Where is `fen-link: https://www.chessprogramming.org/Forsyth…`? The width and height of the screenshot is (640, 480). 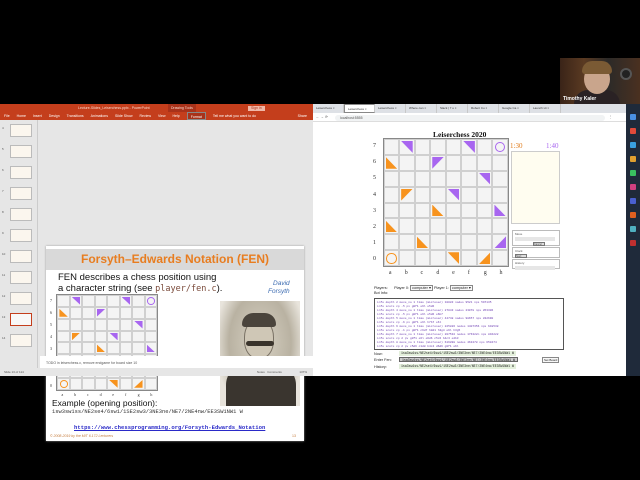
fen-link: https://www.chessprogramming.org/Forsyth… is located at coordinates (169, 427).